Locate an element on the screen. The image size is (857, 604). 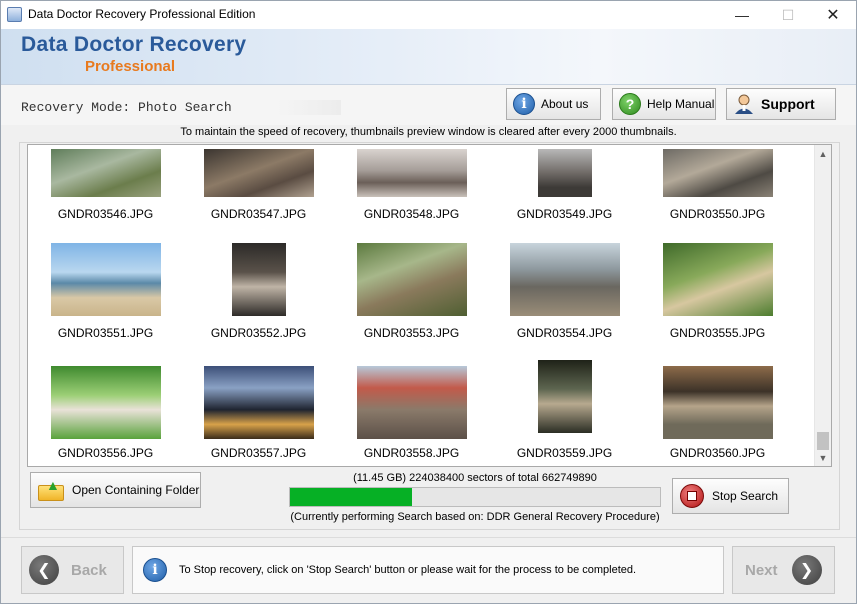
about-us-button: i About us is located at coordinates (553, 104).